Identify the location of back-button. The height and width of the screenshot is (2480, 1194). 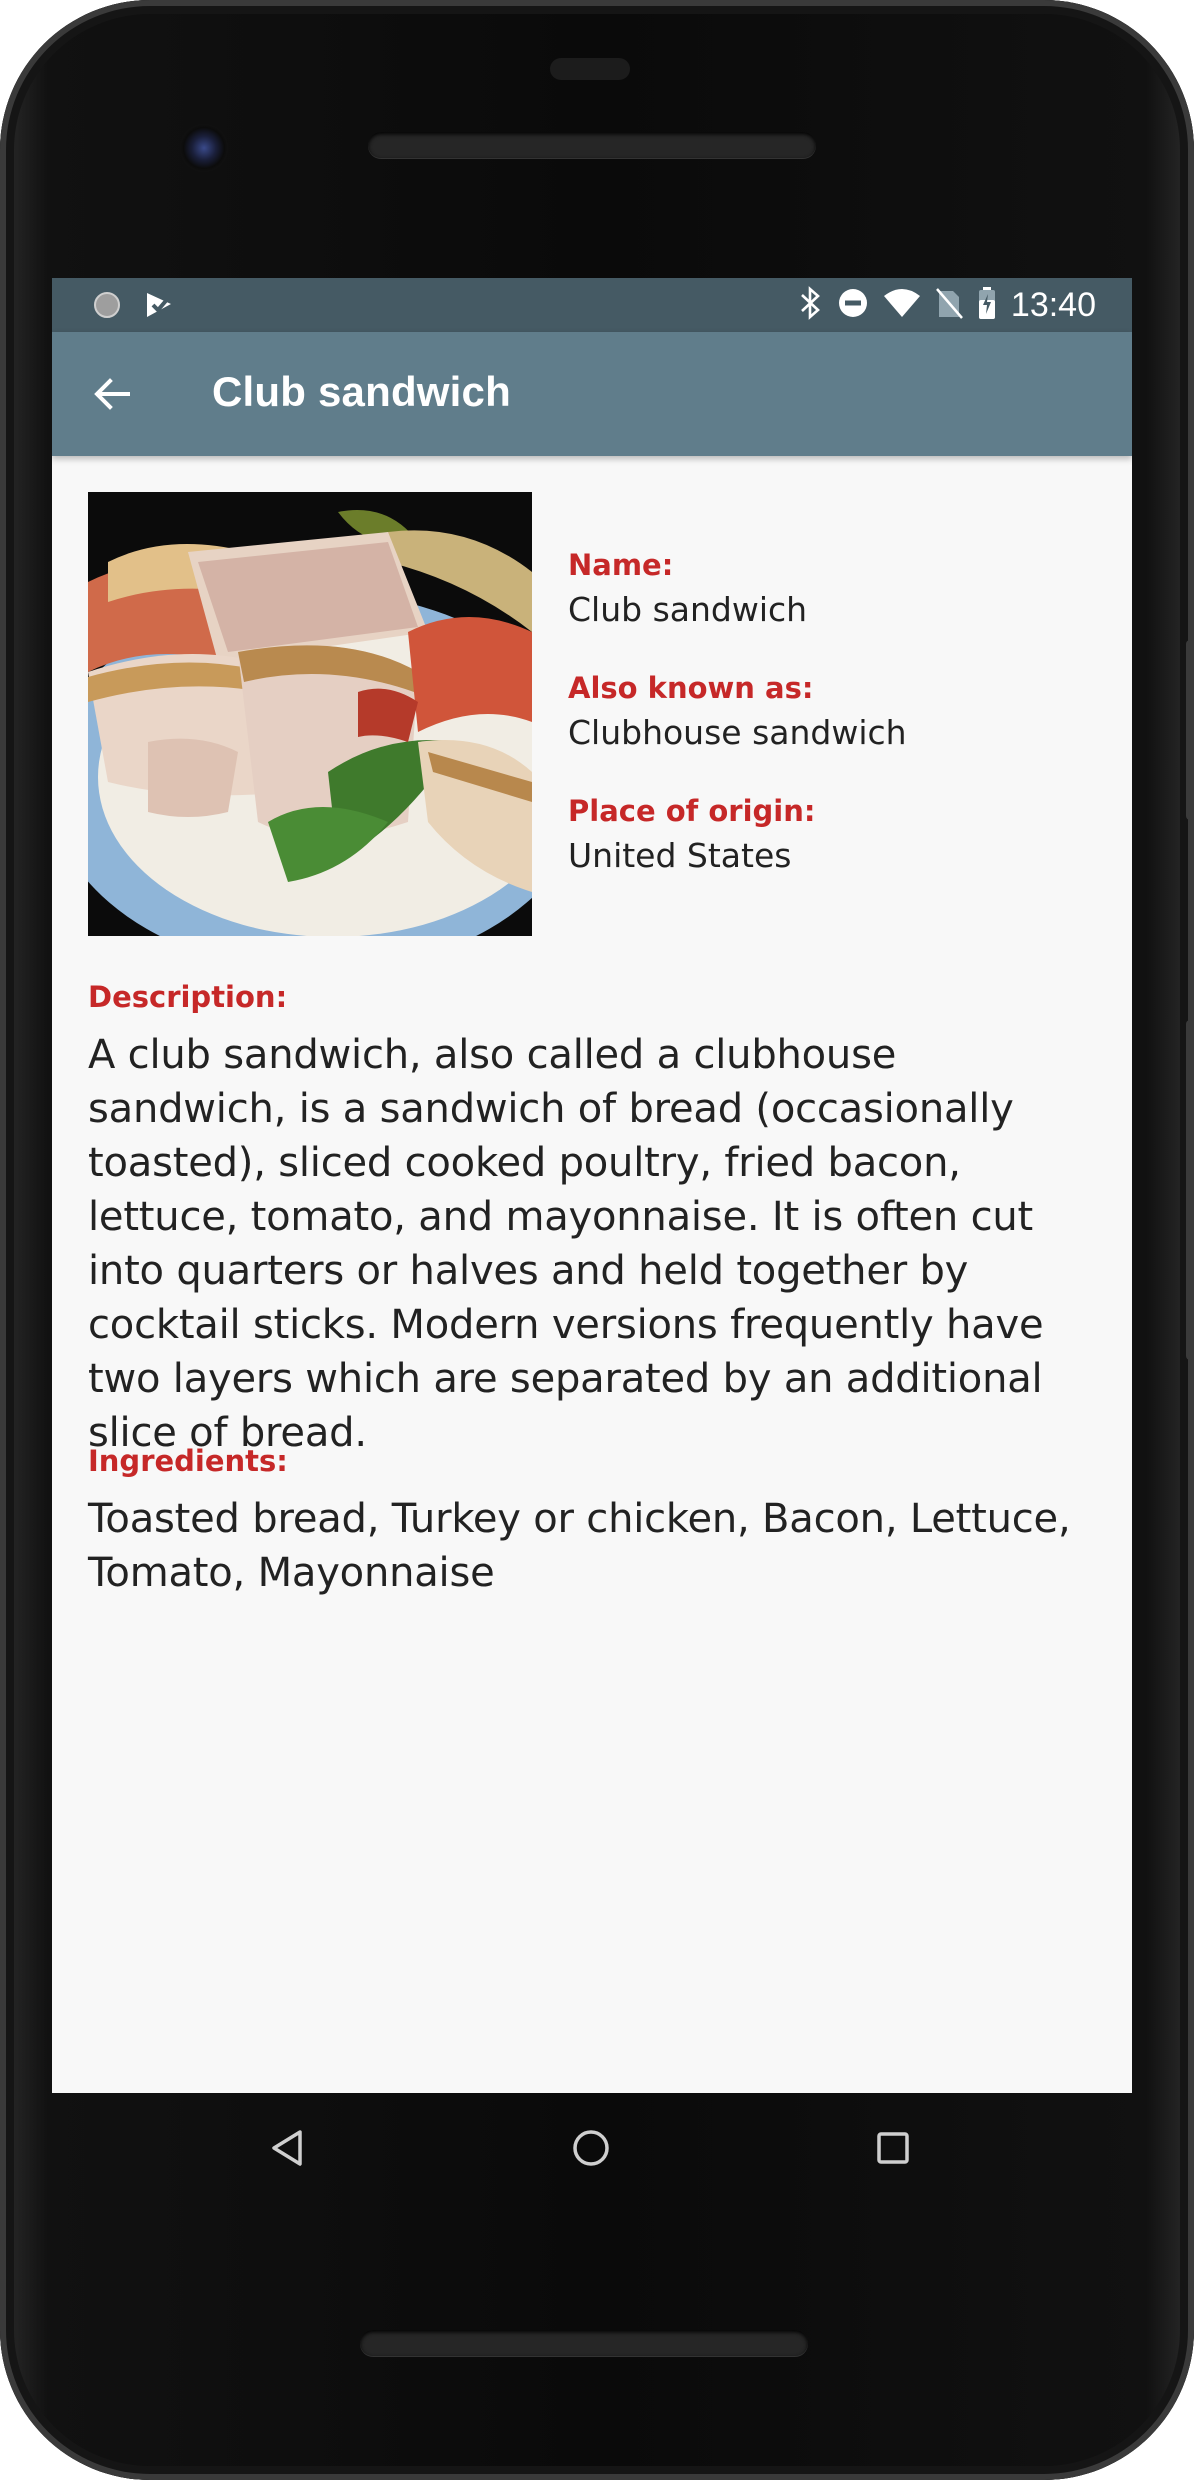
(112, 394).